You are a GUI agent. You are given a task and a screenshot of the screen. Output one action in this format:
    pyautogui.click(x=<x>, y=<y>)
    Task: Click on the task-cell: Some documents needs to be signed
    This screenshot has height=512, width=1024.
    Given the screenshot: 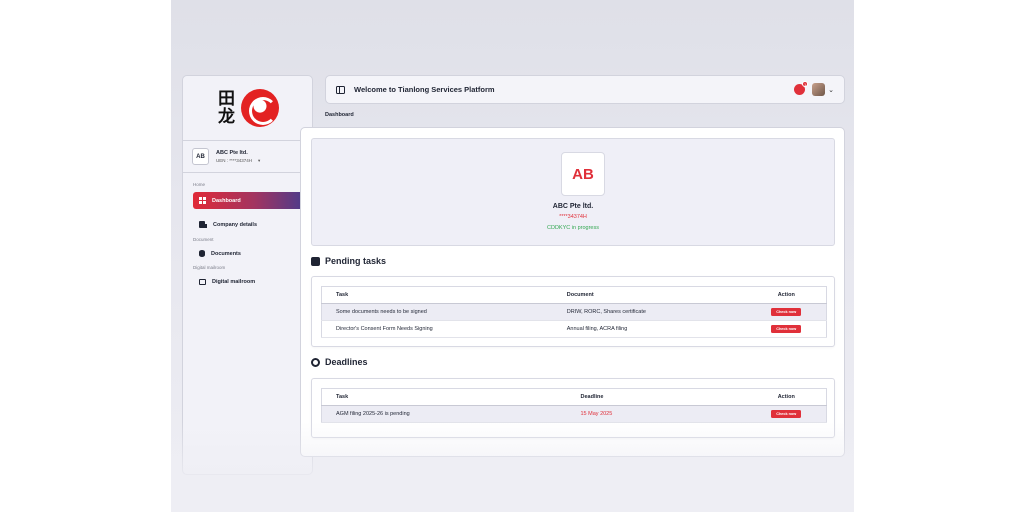 What is the action you would take?
    pyautogui.click(x=437, y=312)
    